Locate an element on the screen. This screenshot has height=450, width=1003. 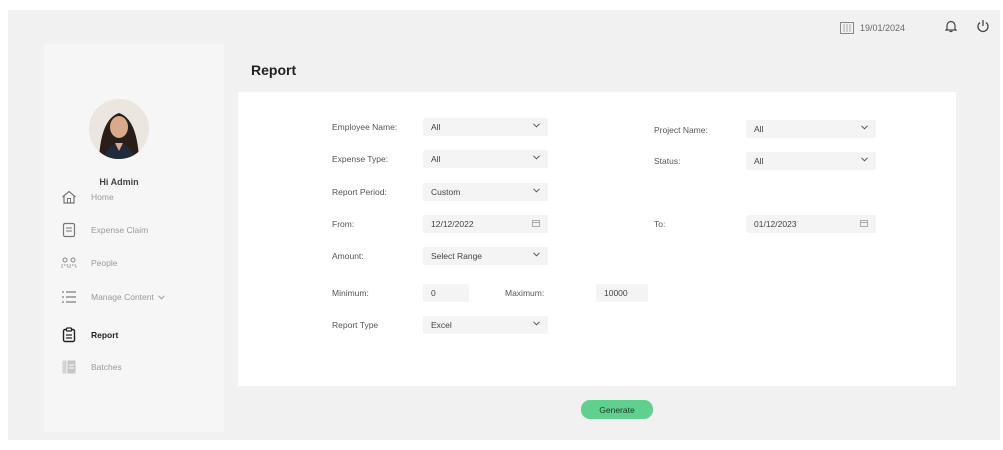
employee-name-select: All is located at coordinates (485, 127).